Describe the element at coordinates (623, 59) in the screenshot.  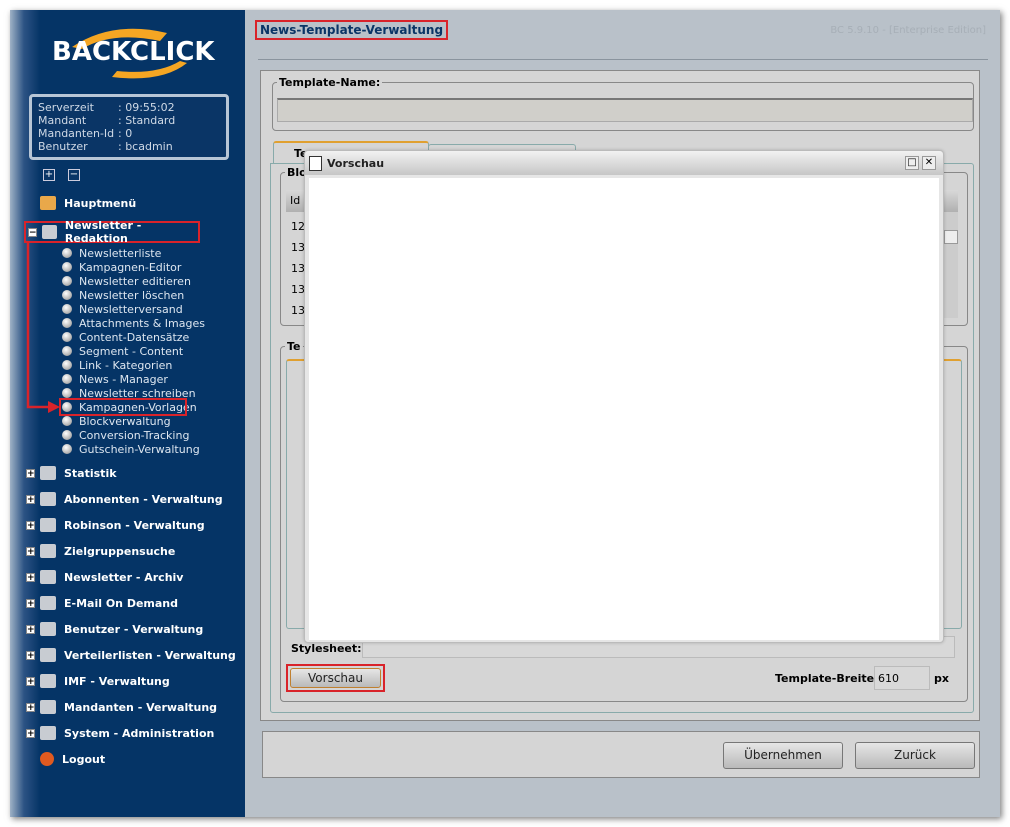
I see `divider` at that location.